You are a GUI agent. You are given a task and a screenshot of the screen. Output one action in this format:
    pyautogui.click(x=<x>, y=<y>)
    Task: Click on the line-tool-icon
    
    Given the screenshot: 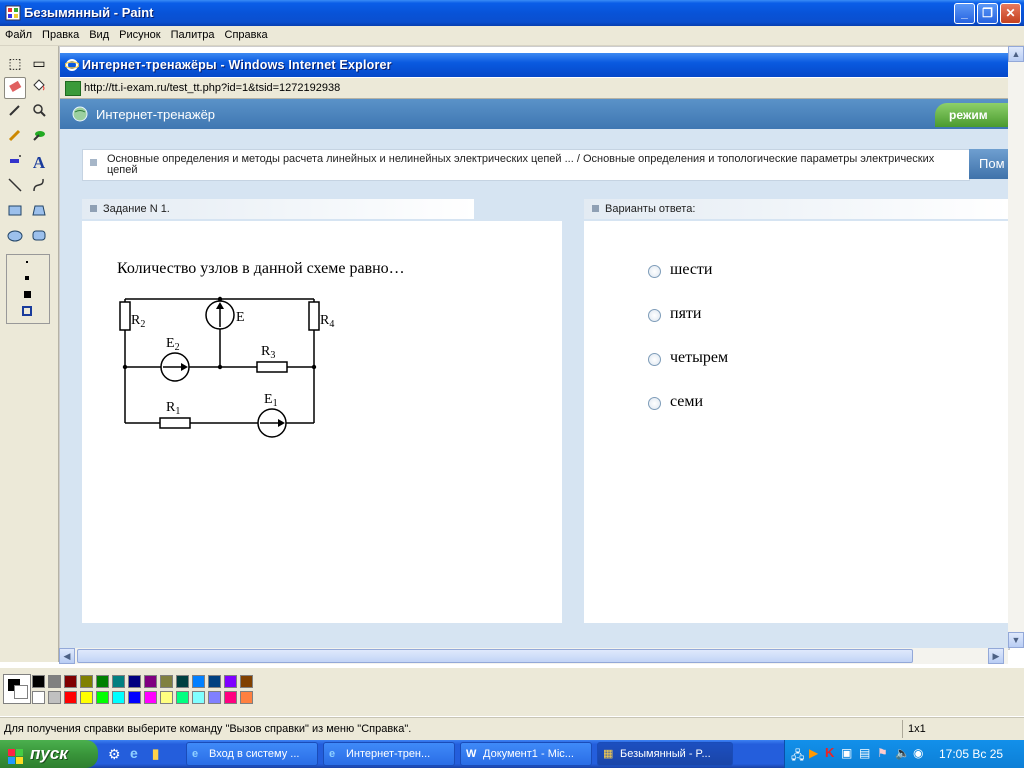 What is the action you would take?
    pyautogui.click(x=15, y=188)
    